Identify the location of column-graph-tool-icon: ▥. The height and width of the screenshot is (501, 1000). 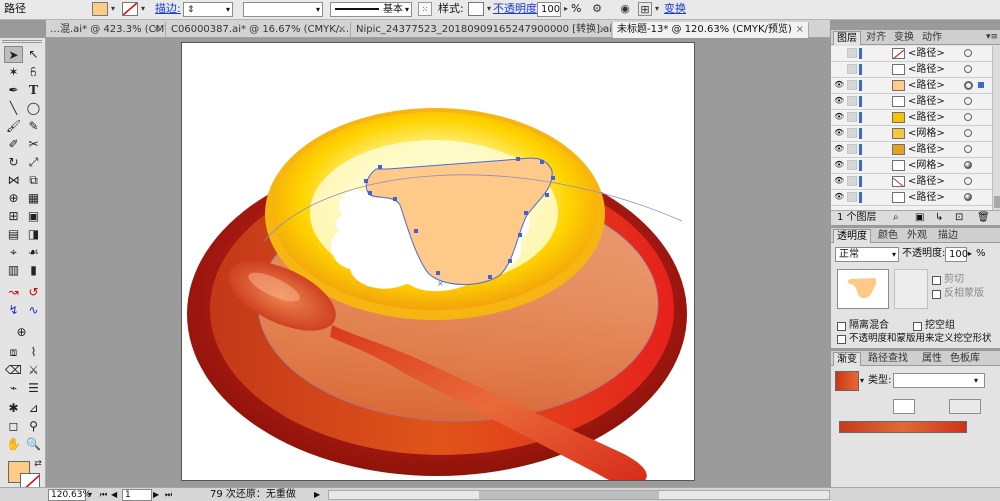
(13, 270).